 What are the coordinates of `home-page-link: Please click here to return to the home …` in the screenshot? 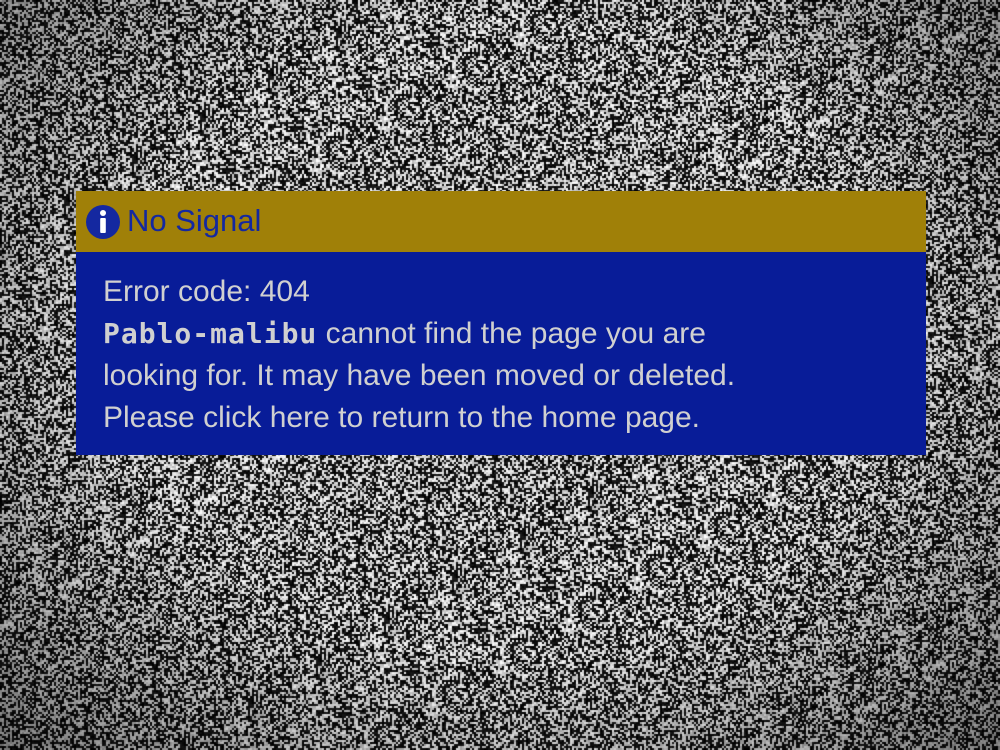 It's located at (508, 418).